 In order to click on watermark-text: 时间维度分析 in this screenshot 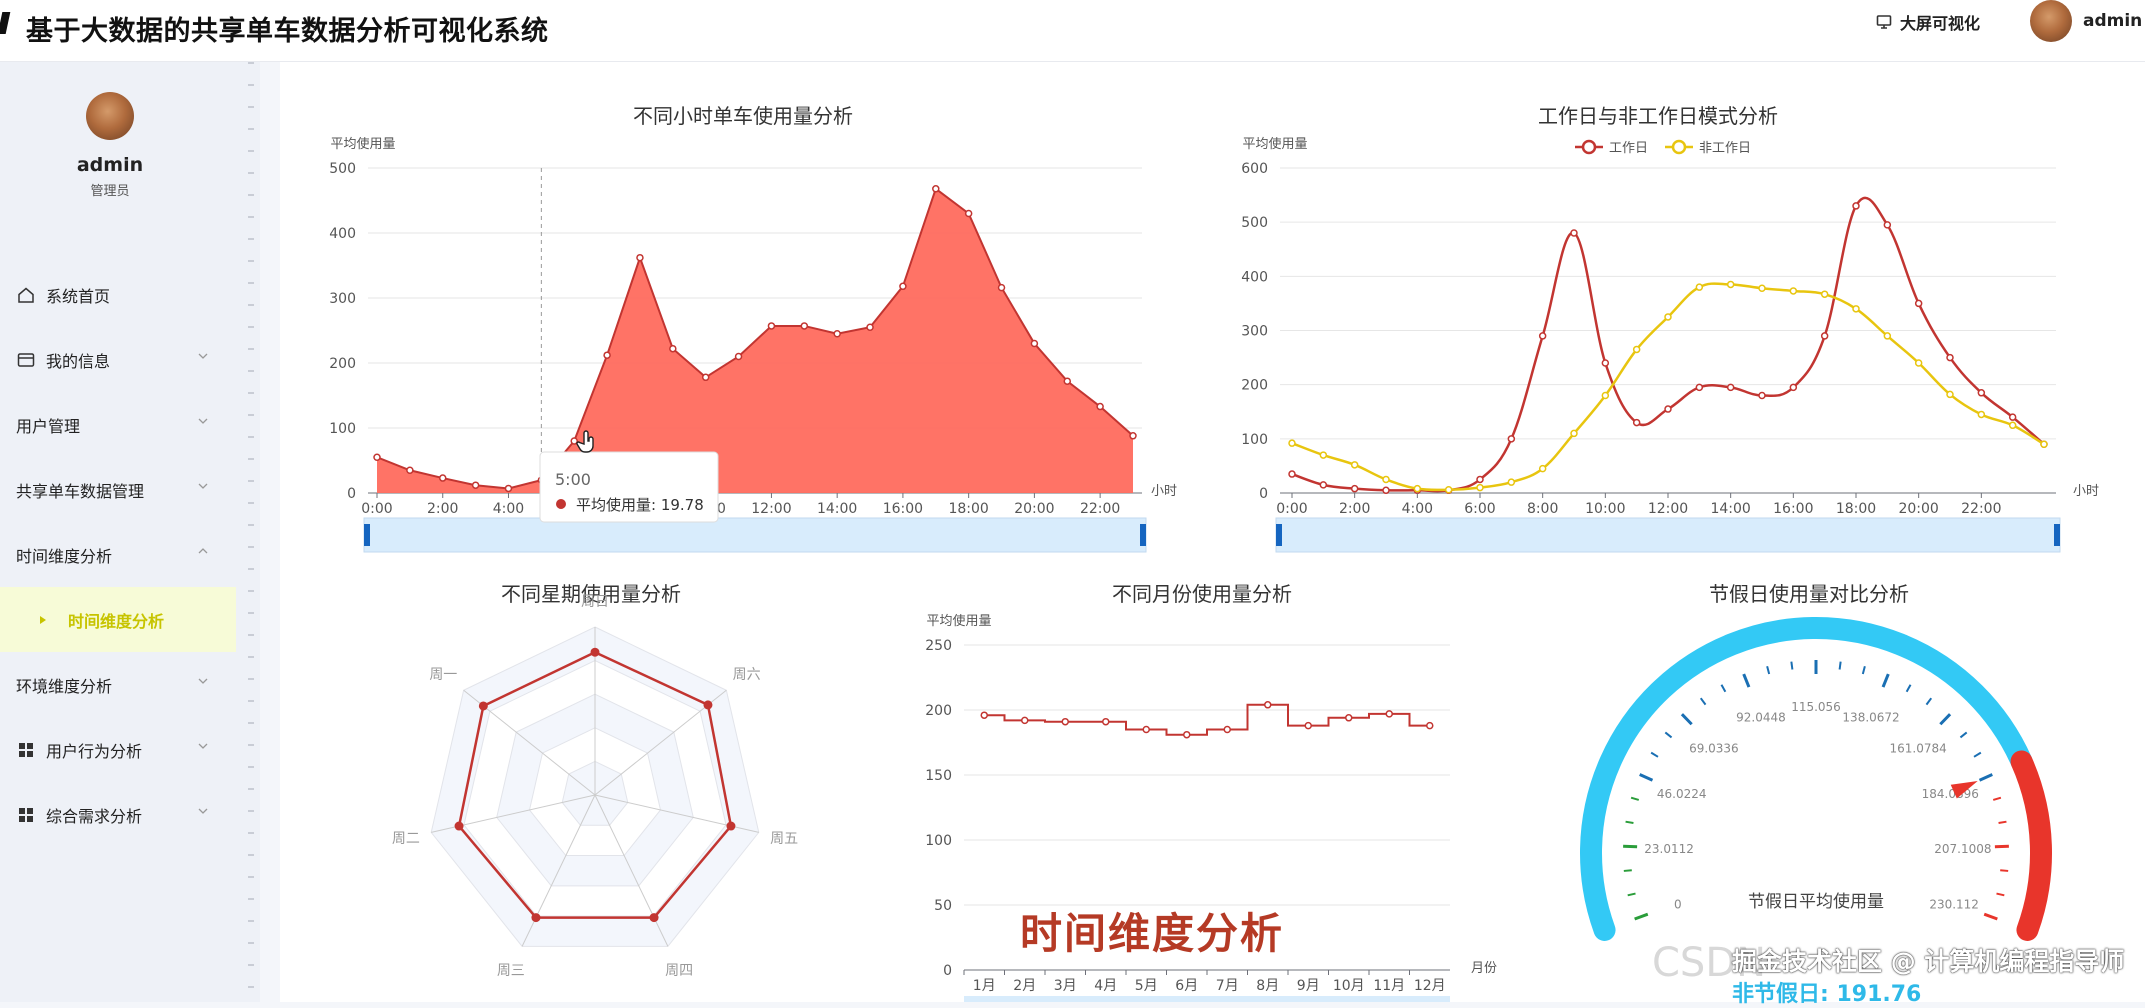, I will do `click(1152, 930)`.